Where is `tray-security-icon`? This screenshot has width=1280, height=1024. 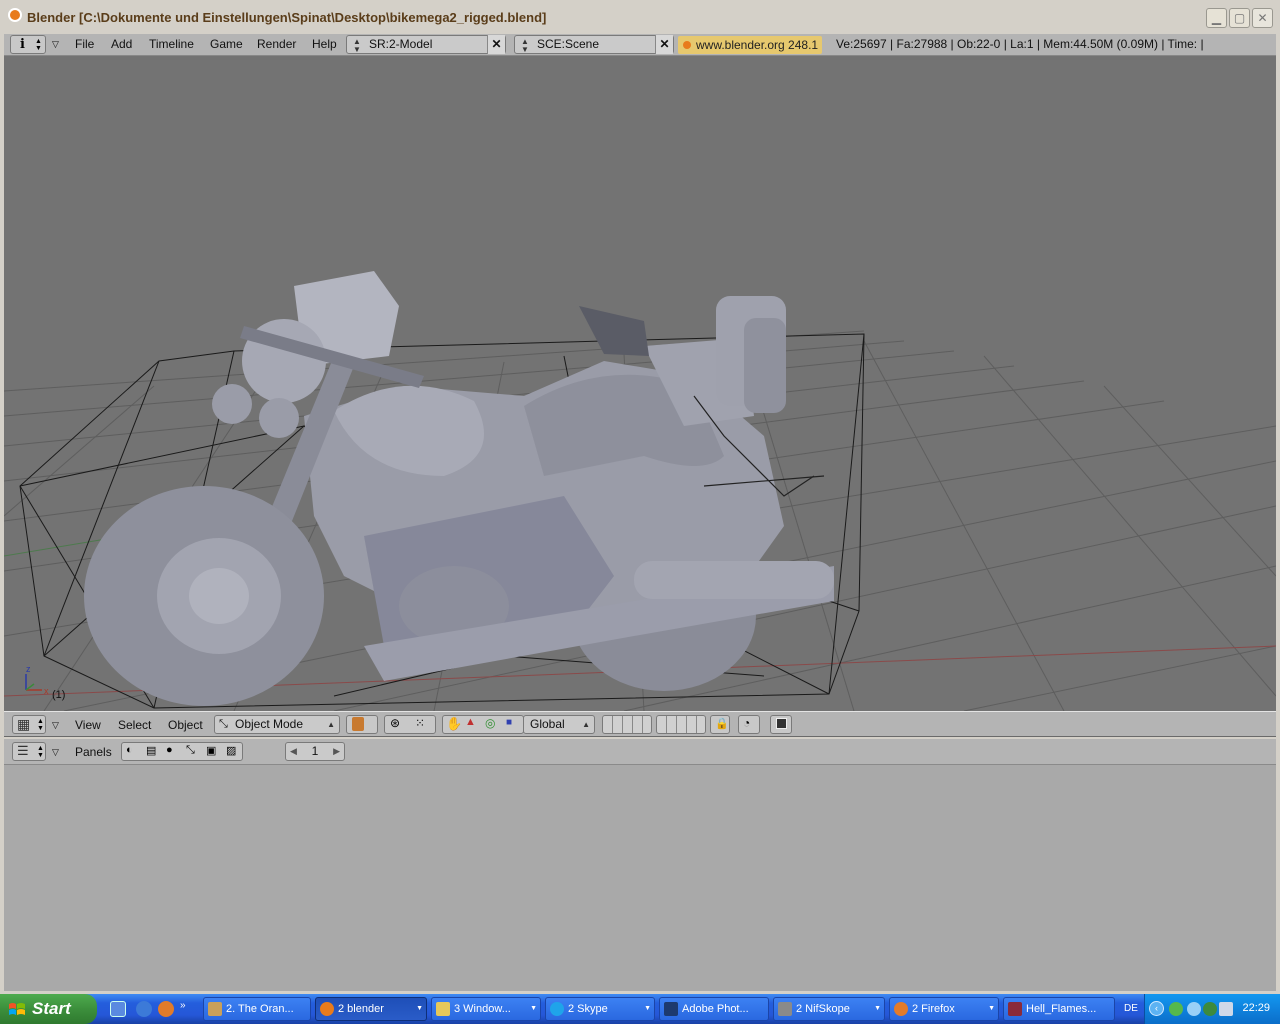
tray-security-icon is located at coordinates (1210, 1009).